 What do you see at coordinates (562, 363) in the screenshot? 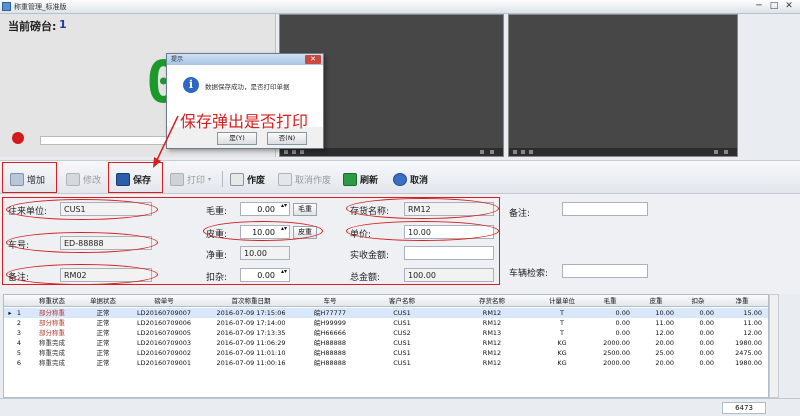
I see `cell-unit: KG` at bounding box center [562, 363].